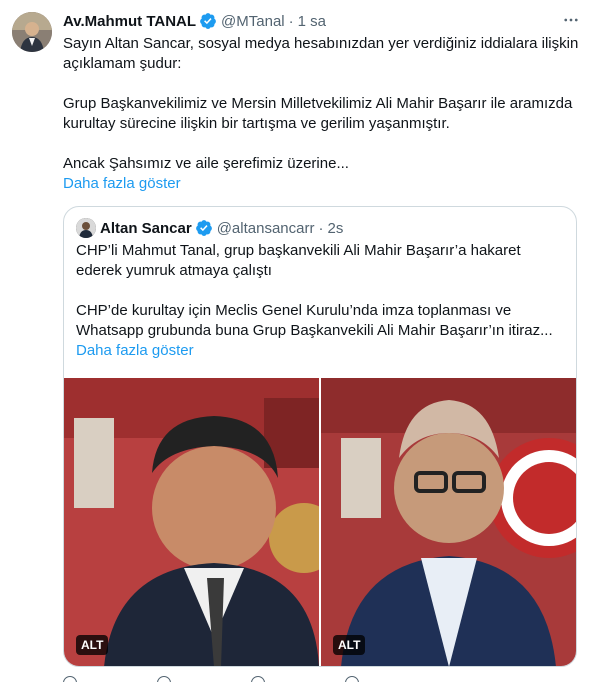 This screenshot has height=682, width=593. I want to click on quoted-tweet-timestamp: 2s, so click(335, 228).